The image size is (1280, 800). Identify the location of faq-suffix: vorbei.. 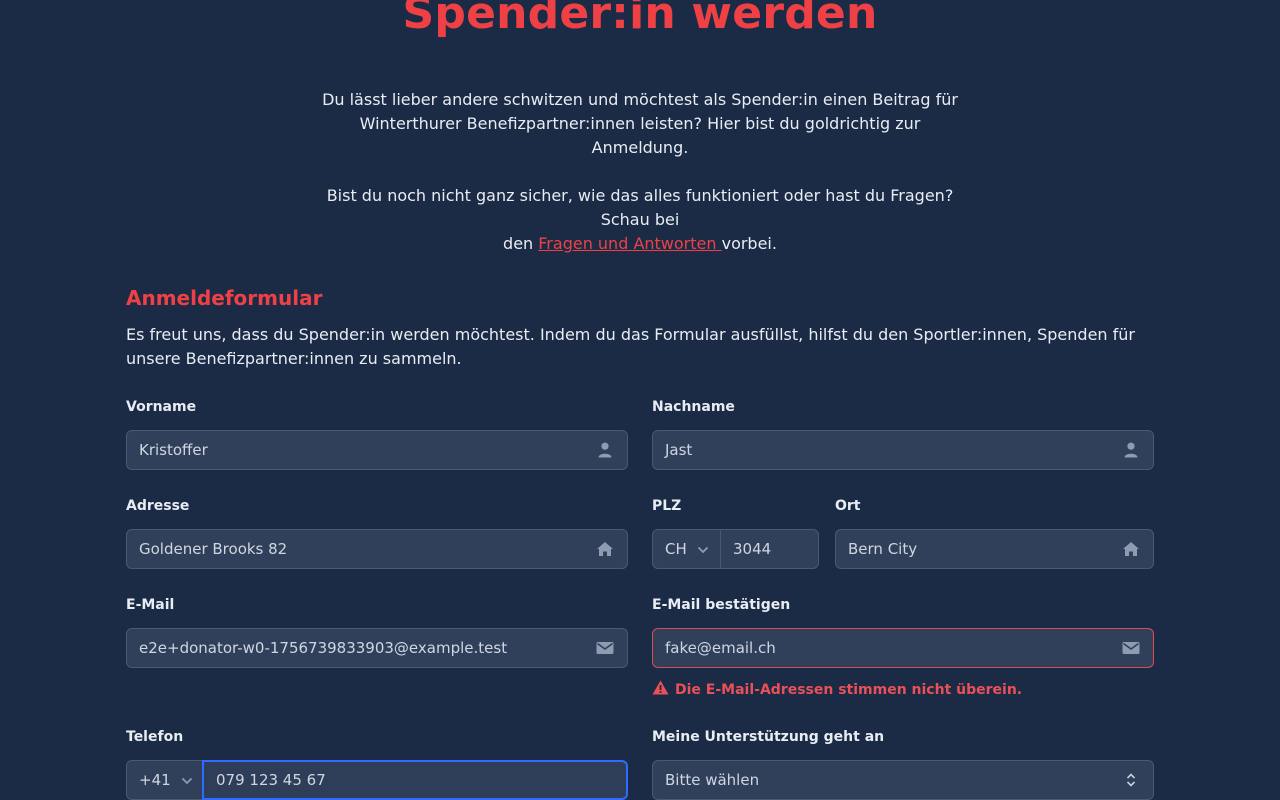
(749, 243).